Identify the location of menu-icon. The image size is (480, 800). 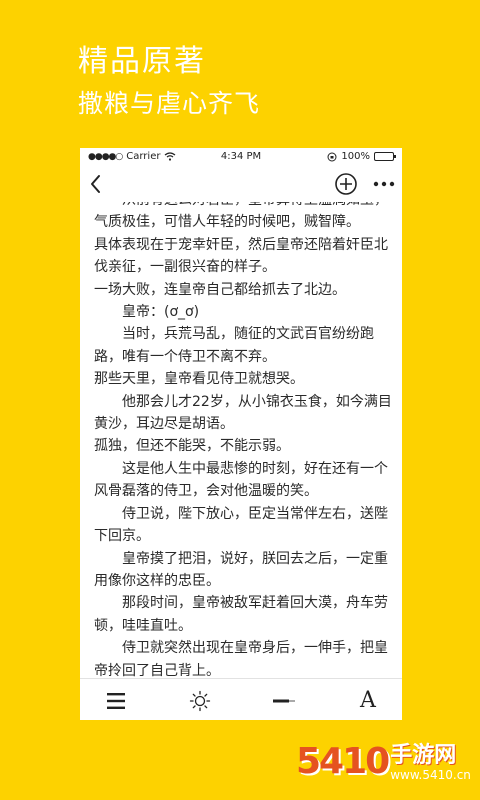
(116, 701).